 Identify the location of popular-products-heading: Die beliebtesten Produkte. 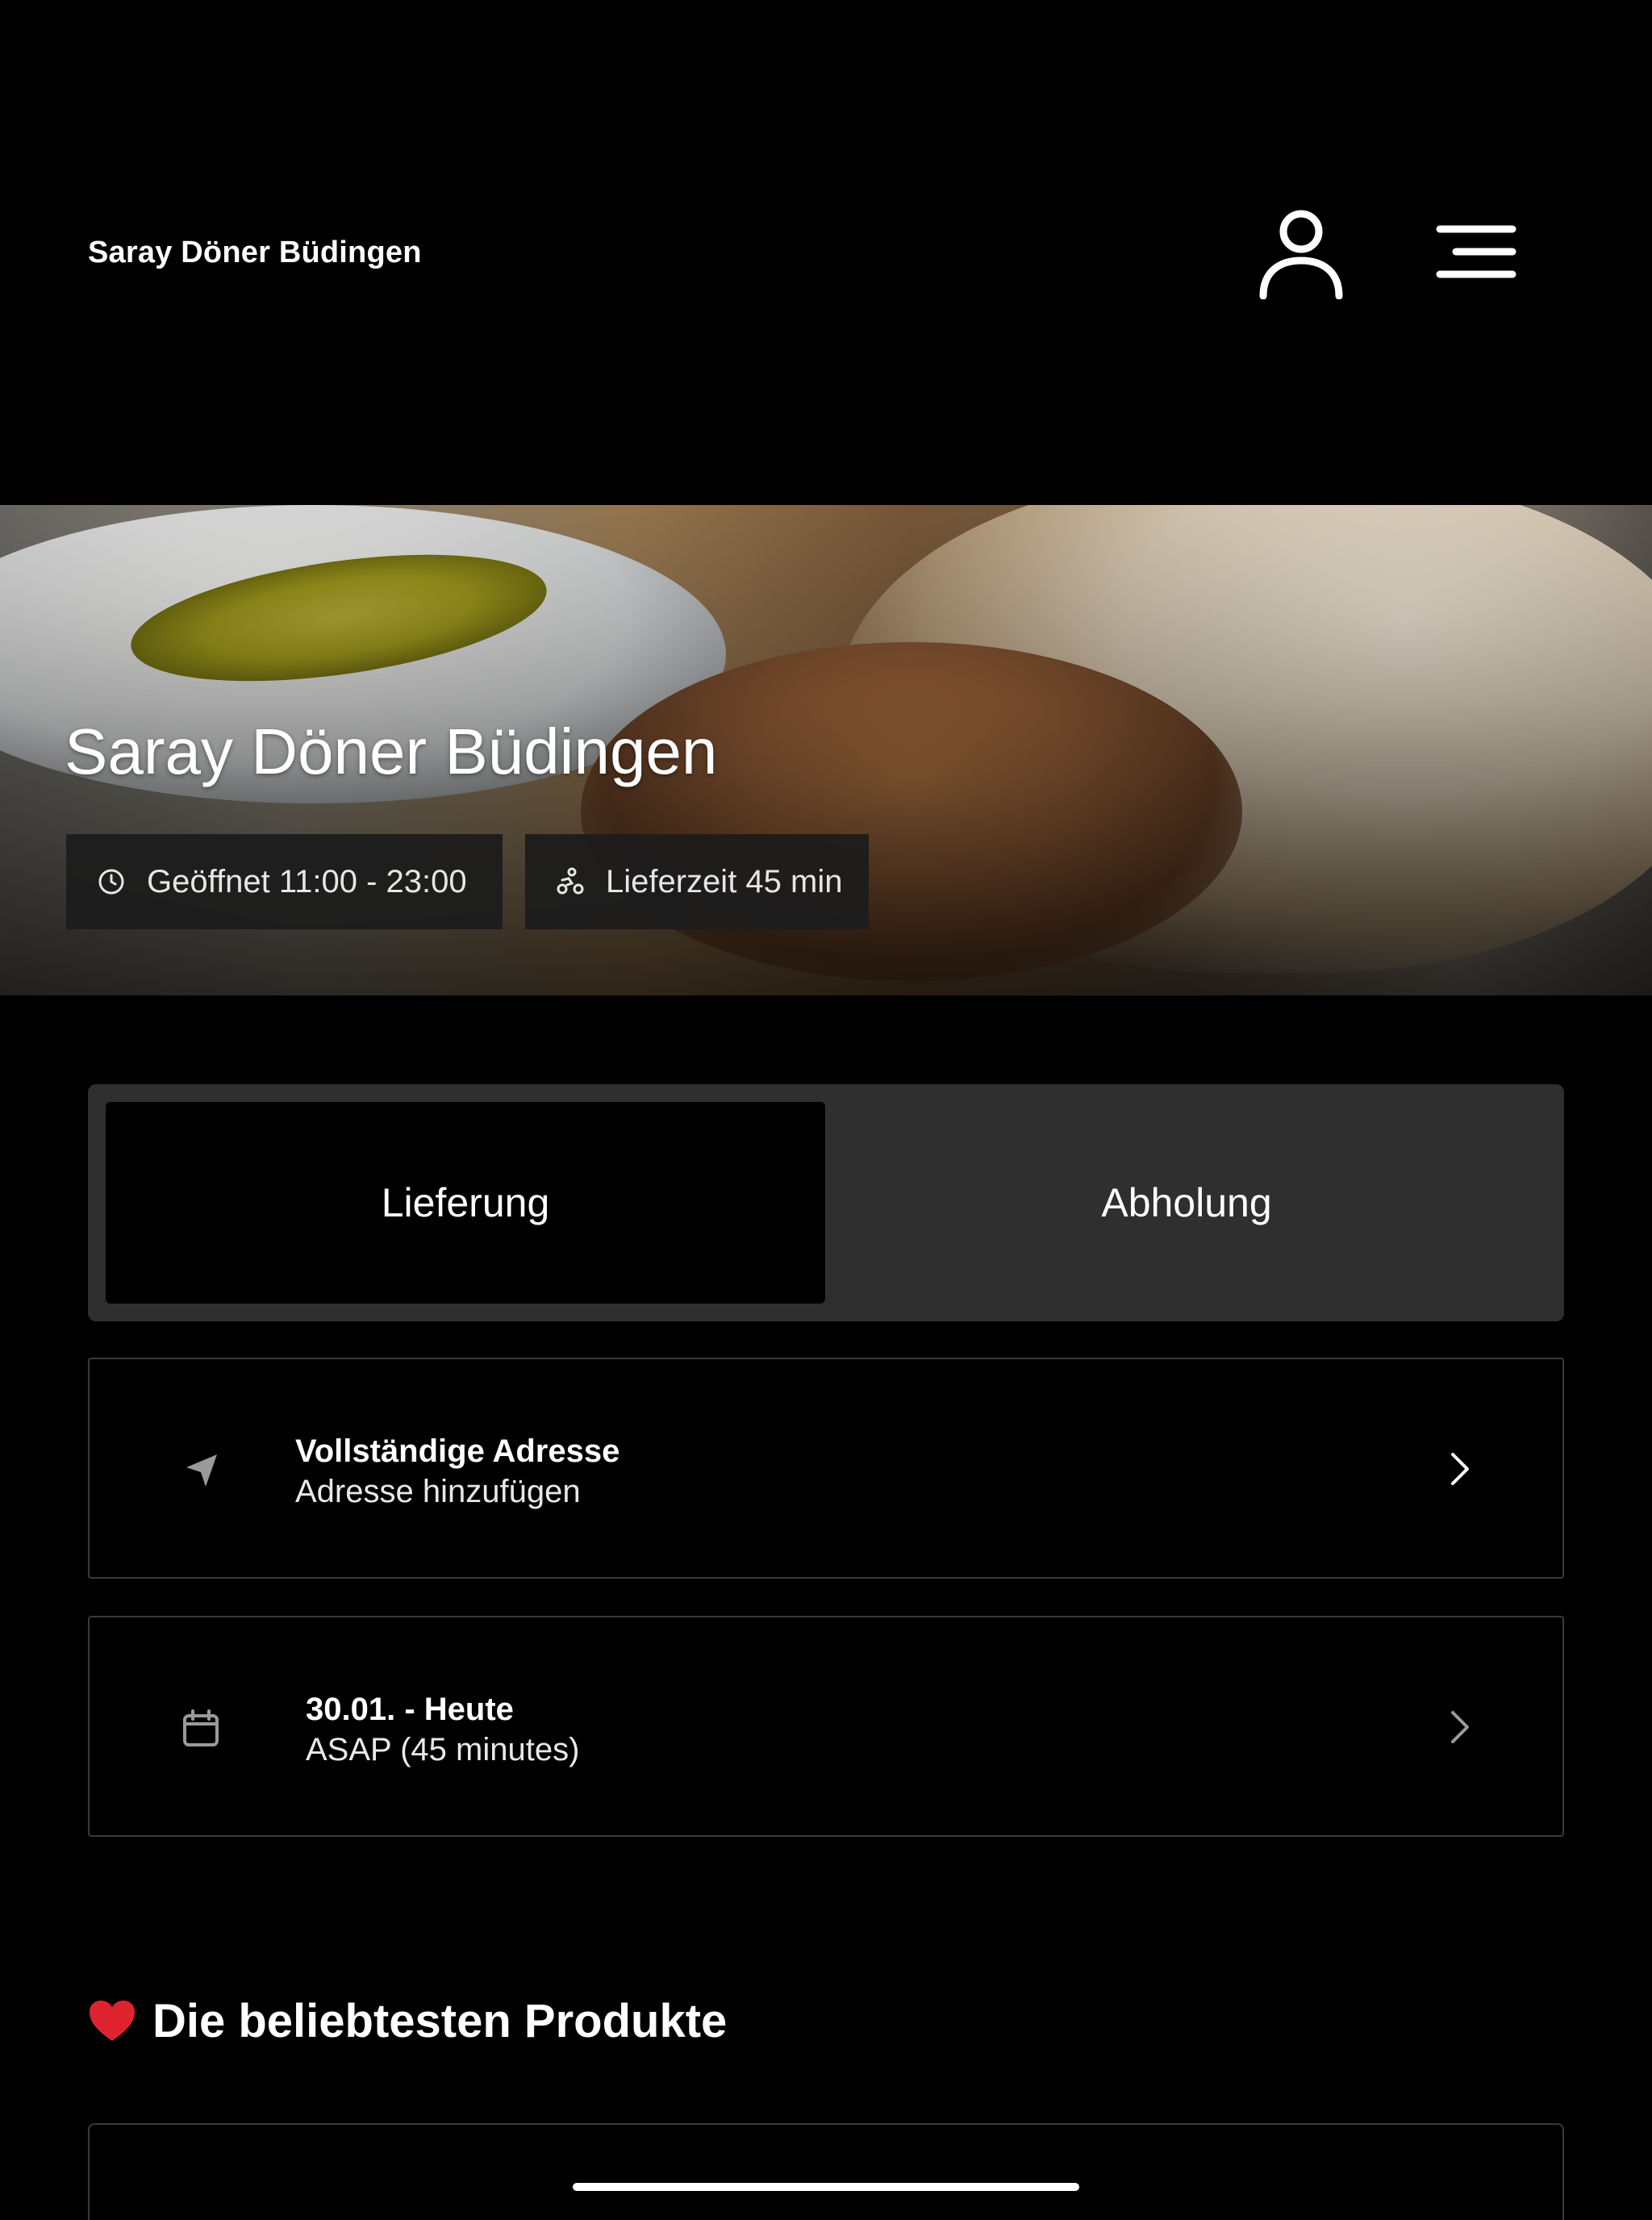
(408, 2021).